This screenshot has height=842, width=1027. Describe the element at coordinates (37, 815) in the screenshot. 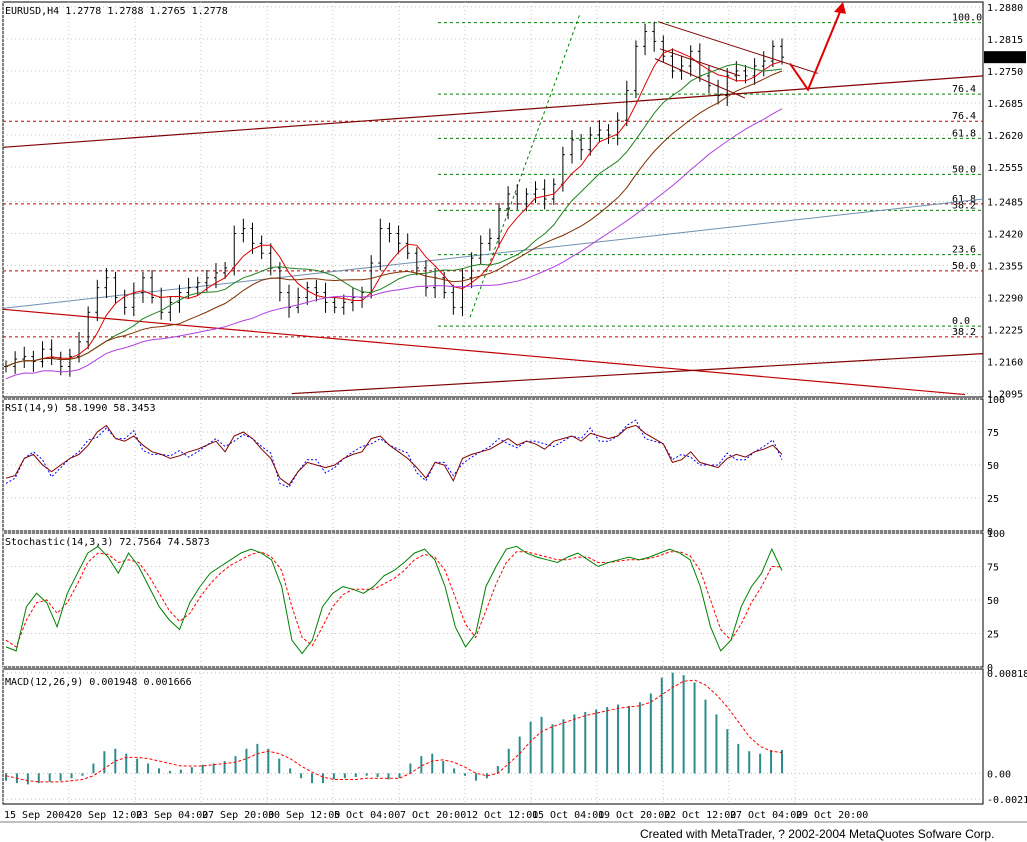

I see `x-tick-label: 15 Sep 2004` at that location.